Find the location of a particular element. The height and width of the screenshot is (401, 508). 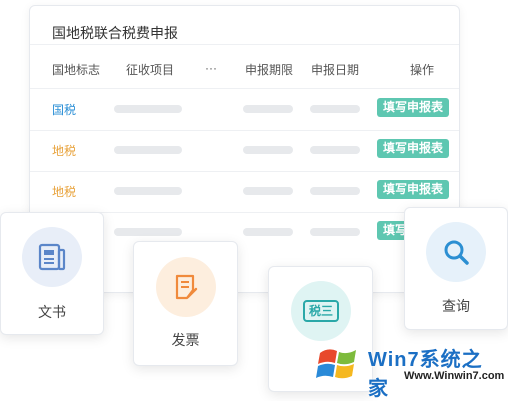

invoice-card: 发票 is located at coordinates (185, 303).